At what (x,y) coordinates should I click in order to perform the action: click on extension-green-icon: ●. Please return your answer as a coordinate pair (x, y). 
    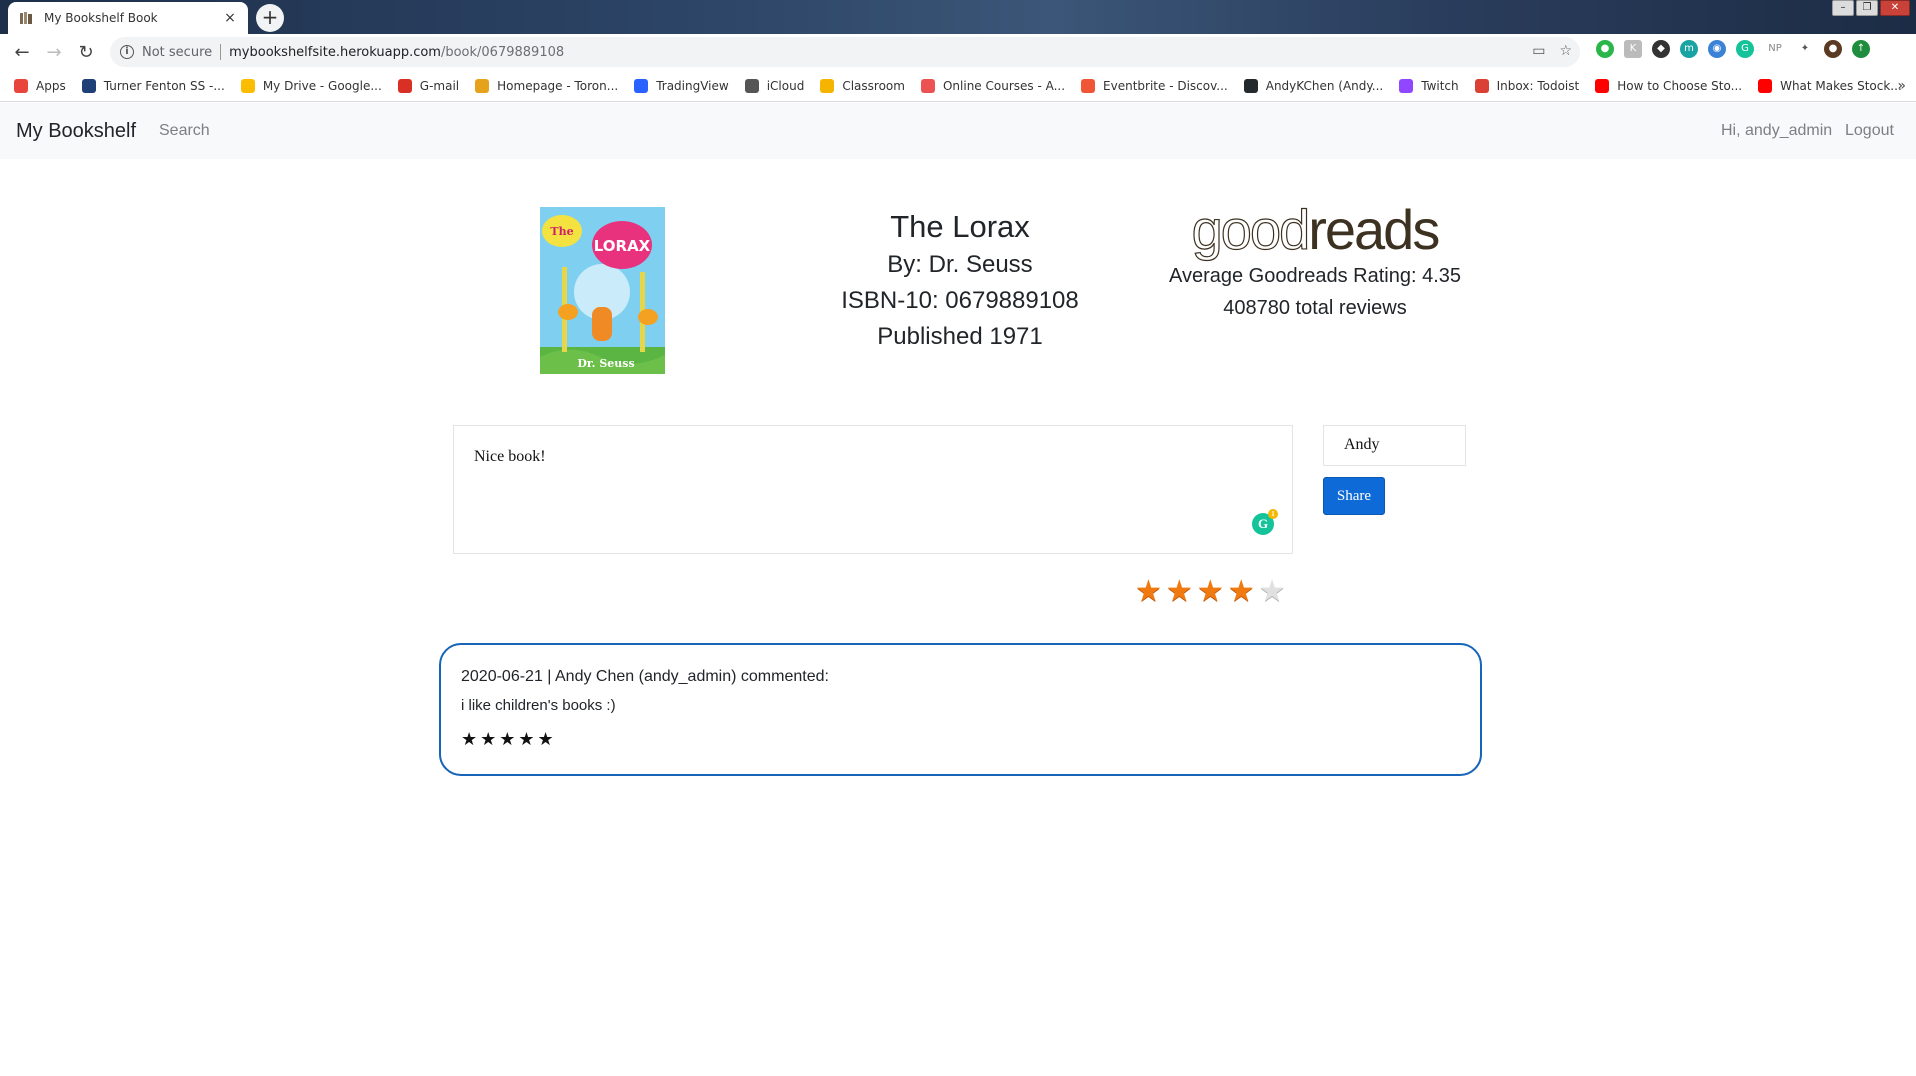
    Looking at the image, I should click on (1605, 49).